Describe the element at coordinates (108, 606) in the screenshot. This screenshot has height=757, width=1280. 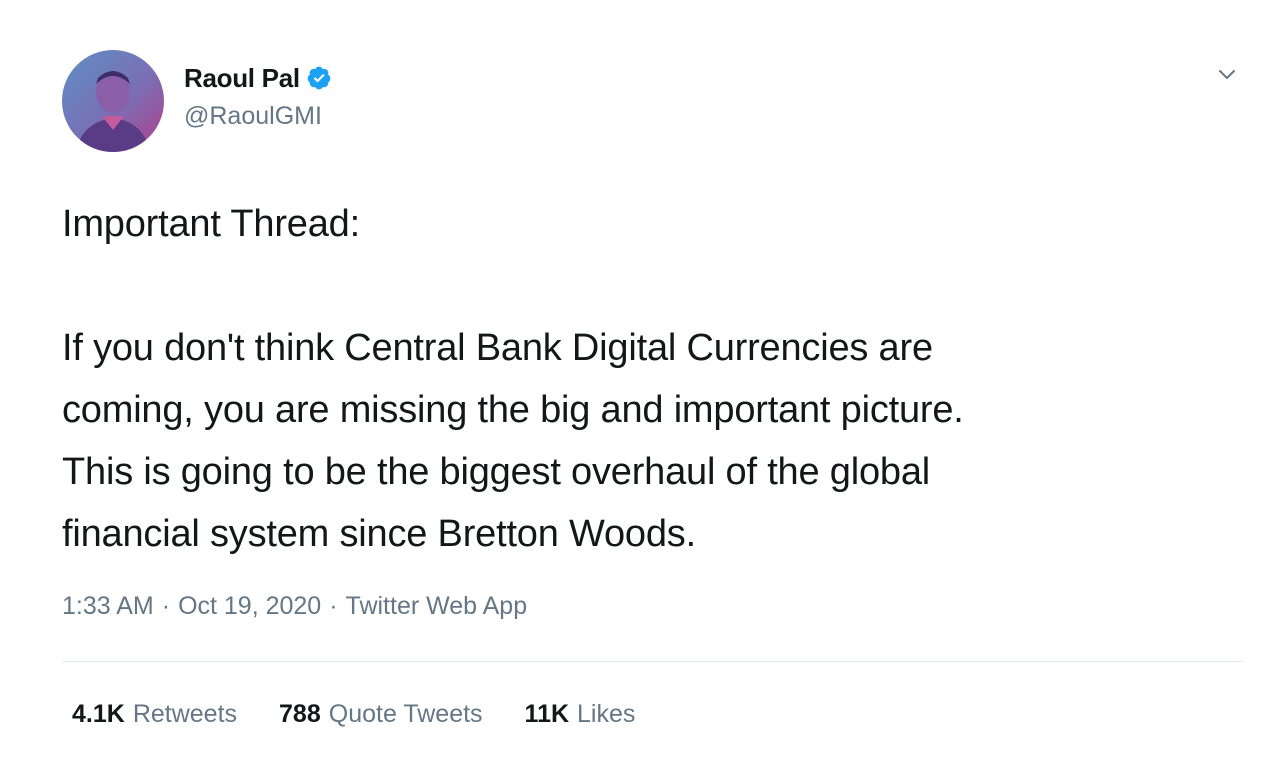
I see `tweet-time: 1:33 AM` at that location.